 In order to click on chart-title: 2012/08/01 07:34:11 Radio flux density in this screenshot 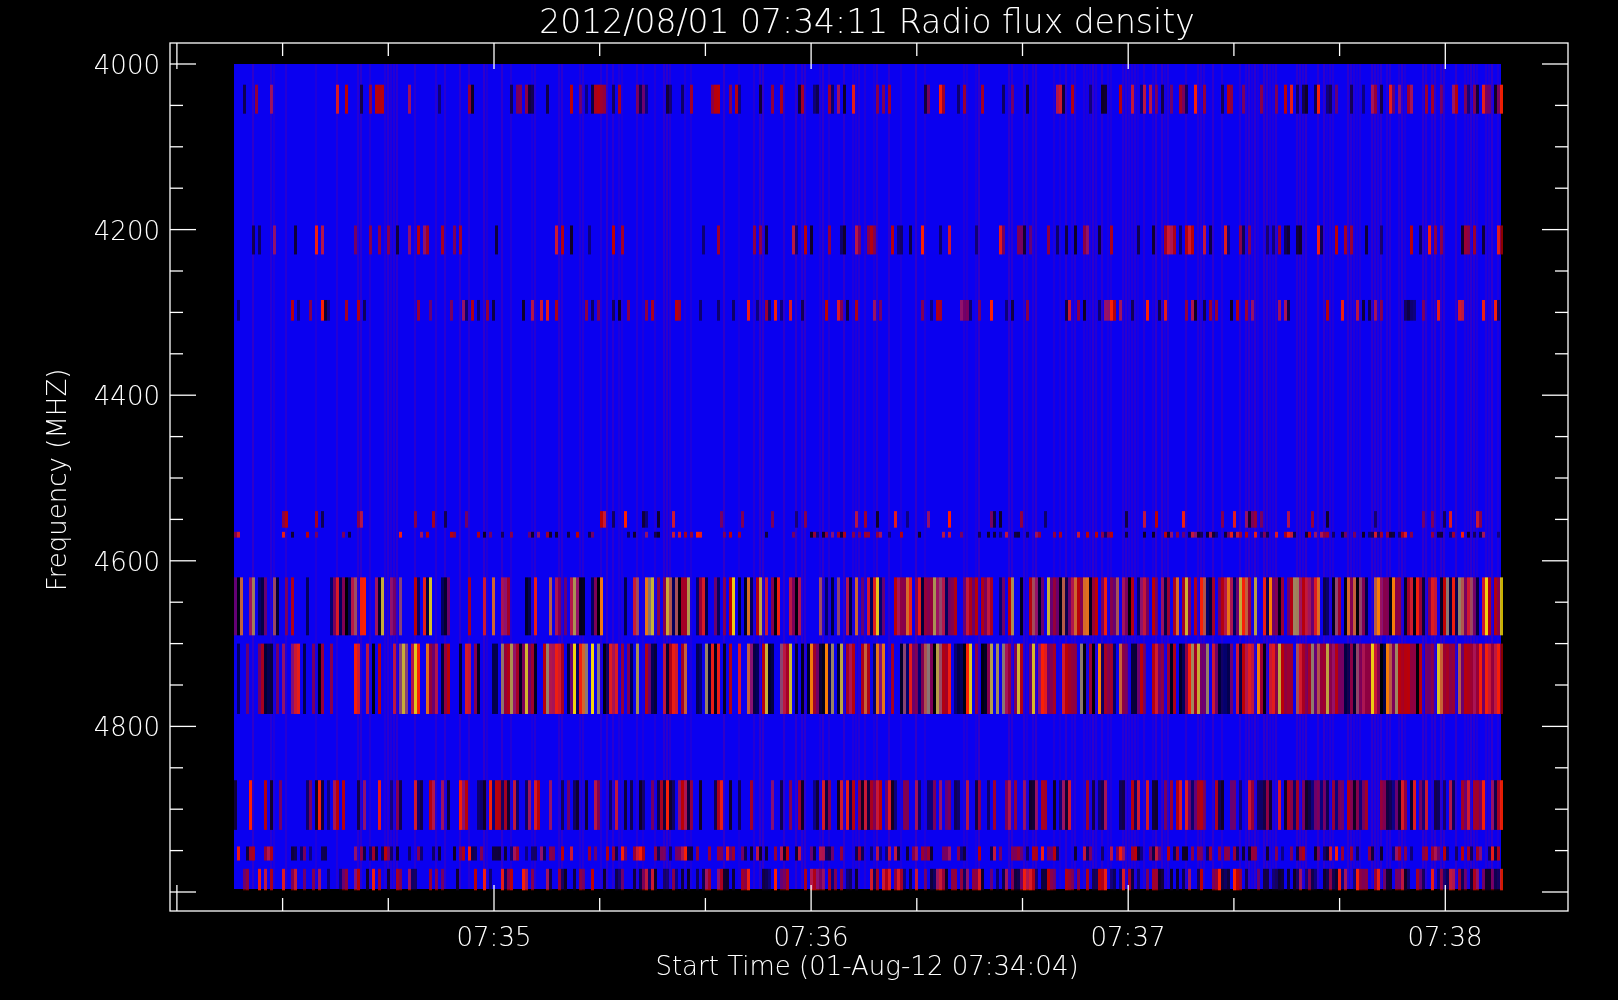, I will do `click(867, 21)`.